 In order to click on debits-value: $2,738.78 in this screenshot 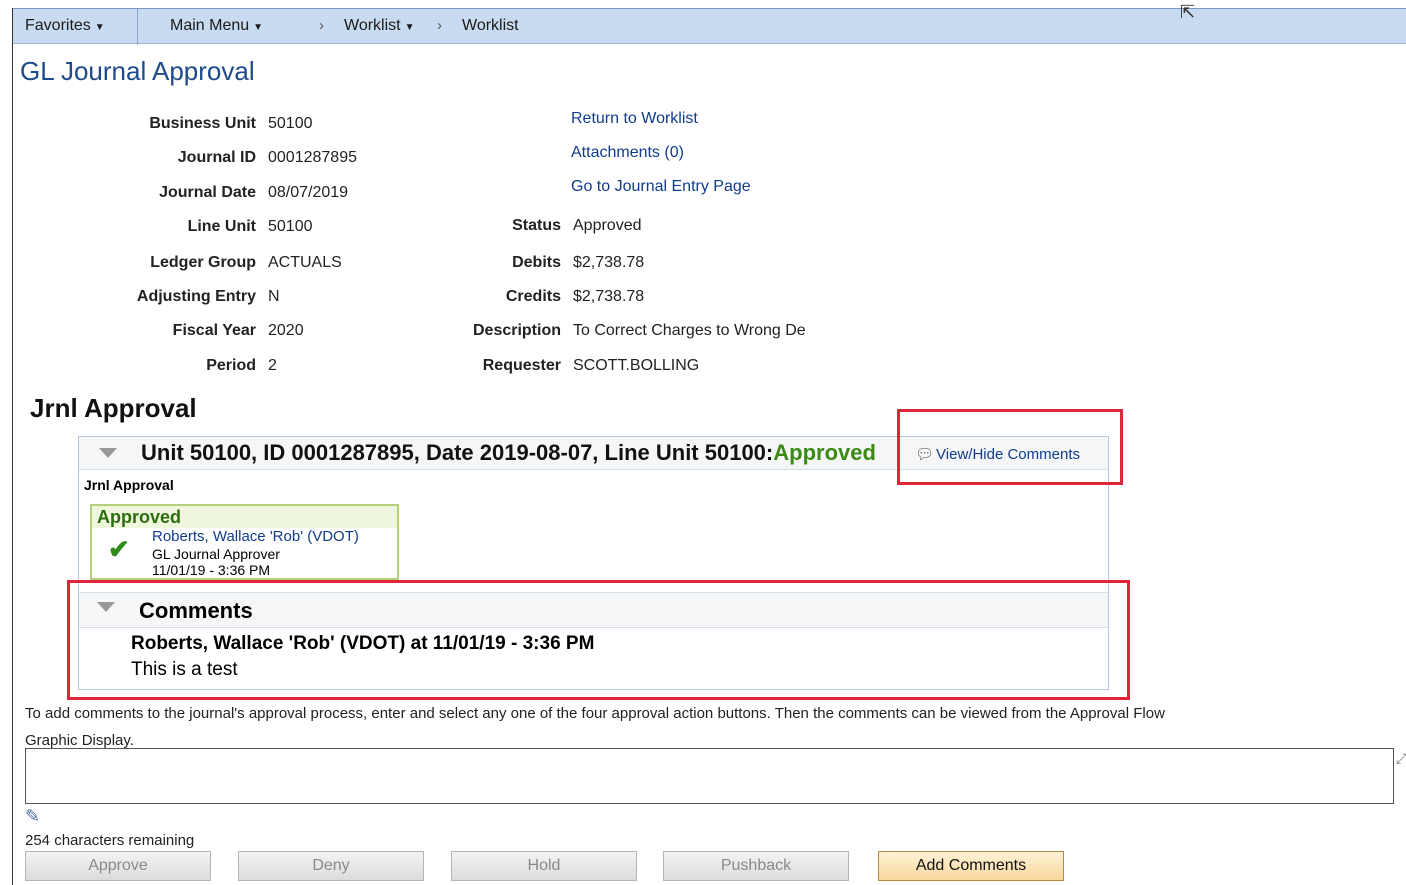, I will do `click(609, 262)`.